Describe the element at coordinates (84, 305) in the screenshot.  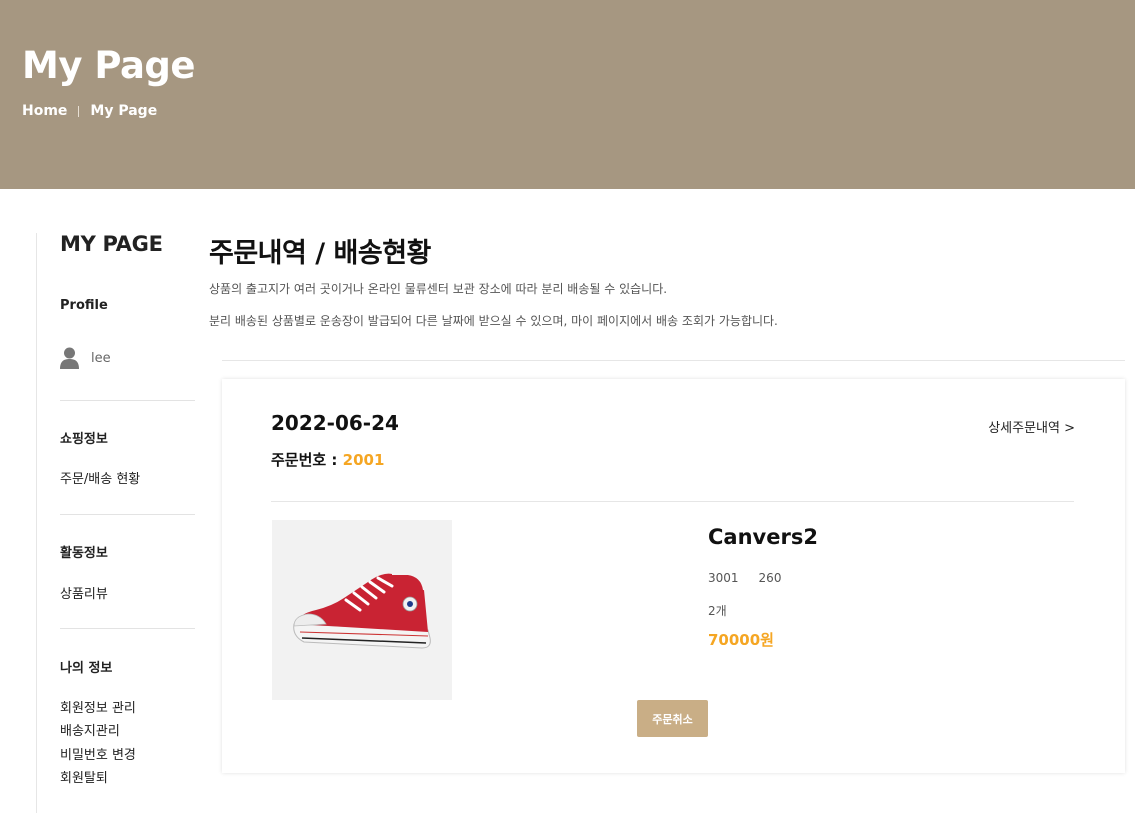
I see `profile-label: Profile` at that location.